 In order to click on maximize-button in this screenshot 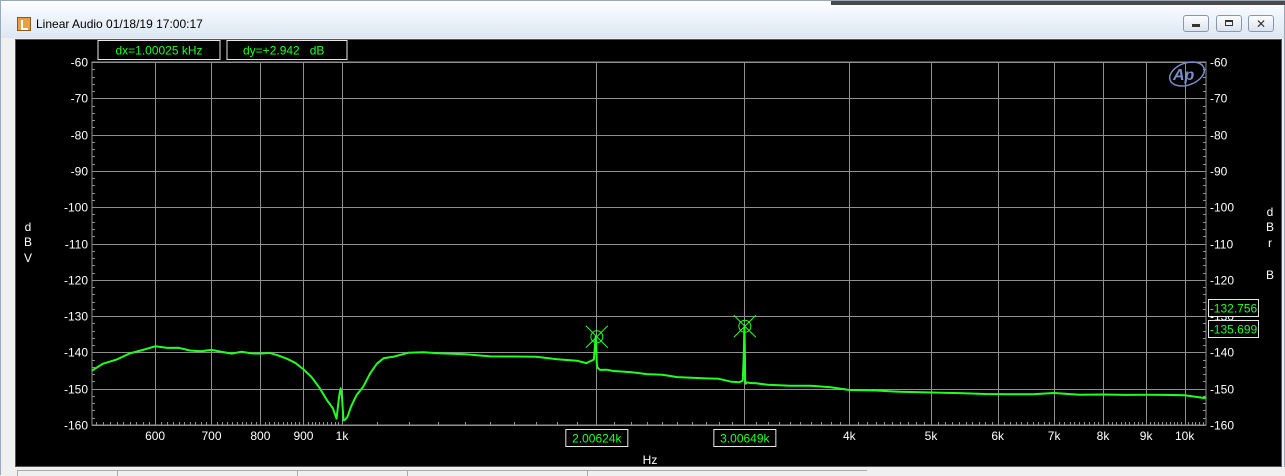, I will do `click(1229, 23)`.